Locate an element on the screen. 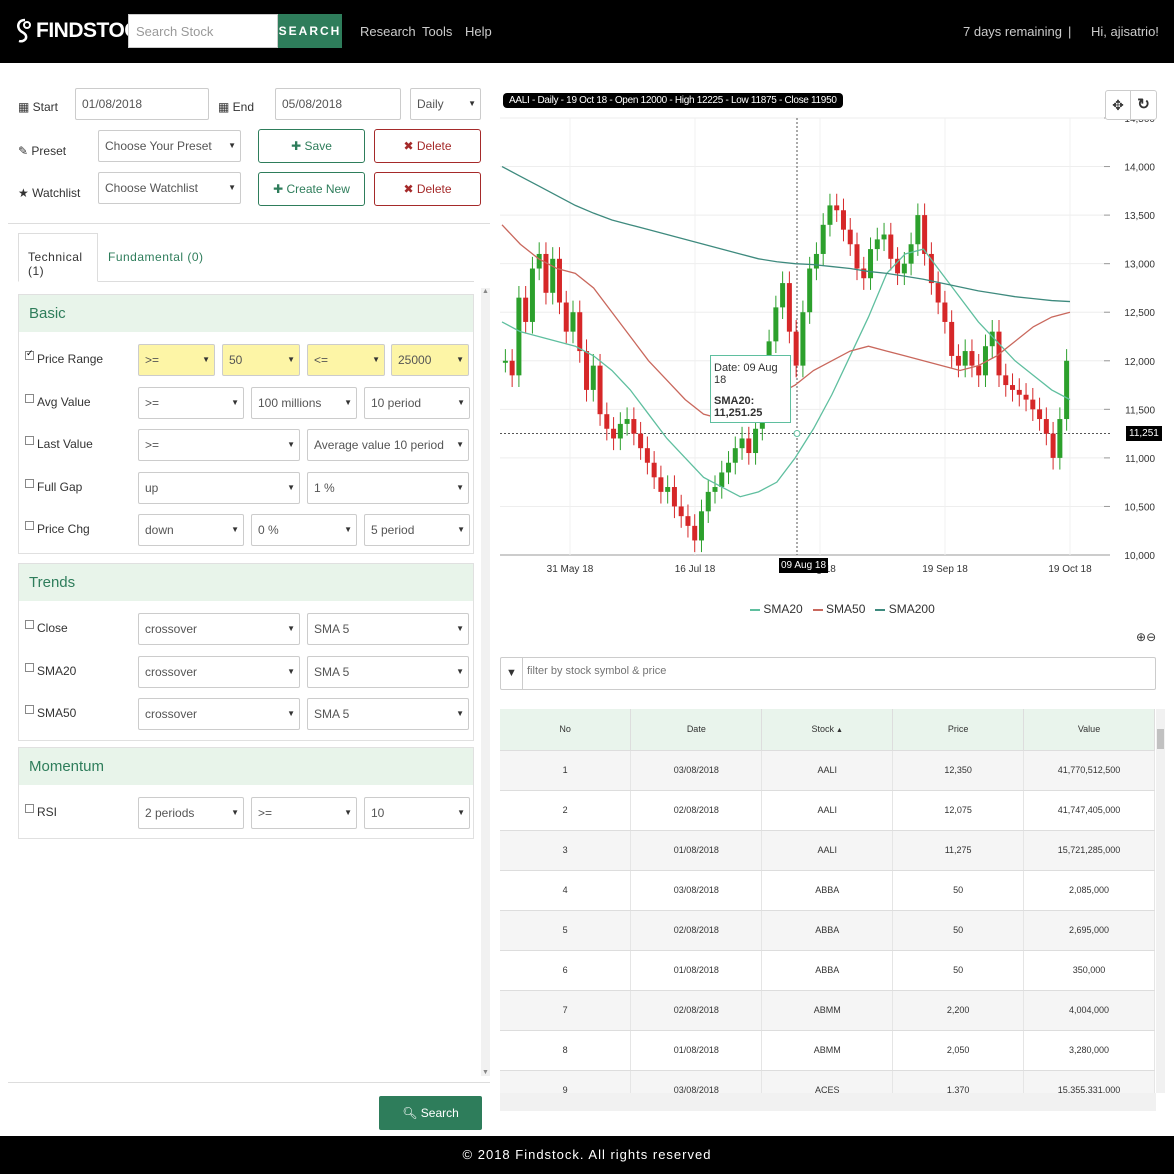 Image resolution: width=1174 pixels, height=1174 pixels. filter-row-label: SMA50 is located at coordinates (50, 712).